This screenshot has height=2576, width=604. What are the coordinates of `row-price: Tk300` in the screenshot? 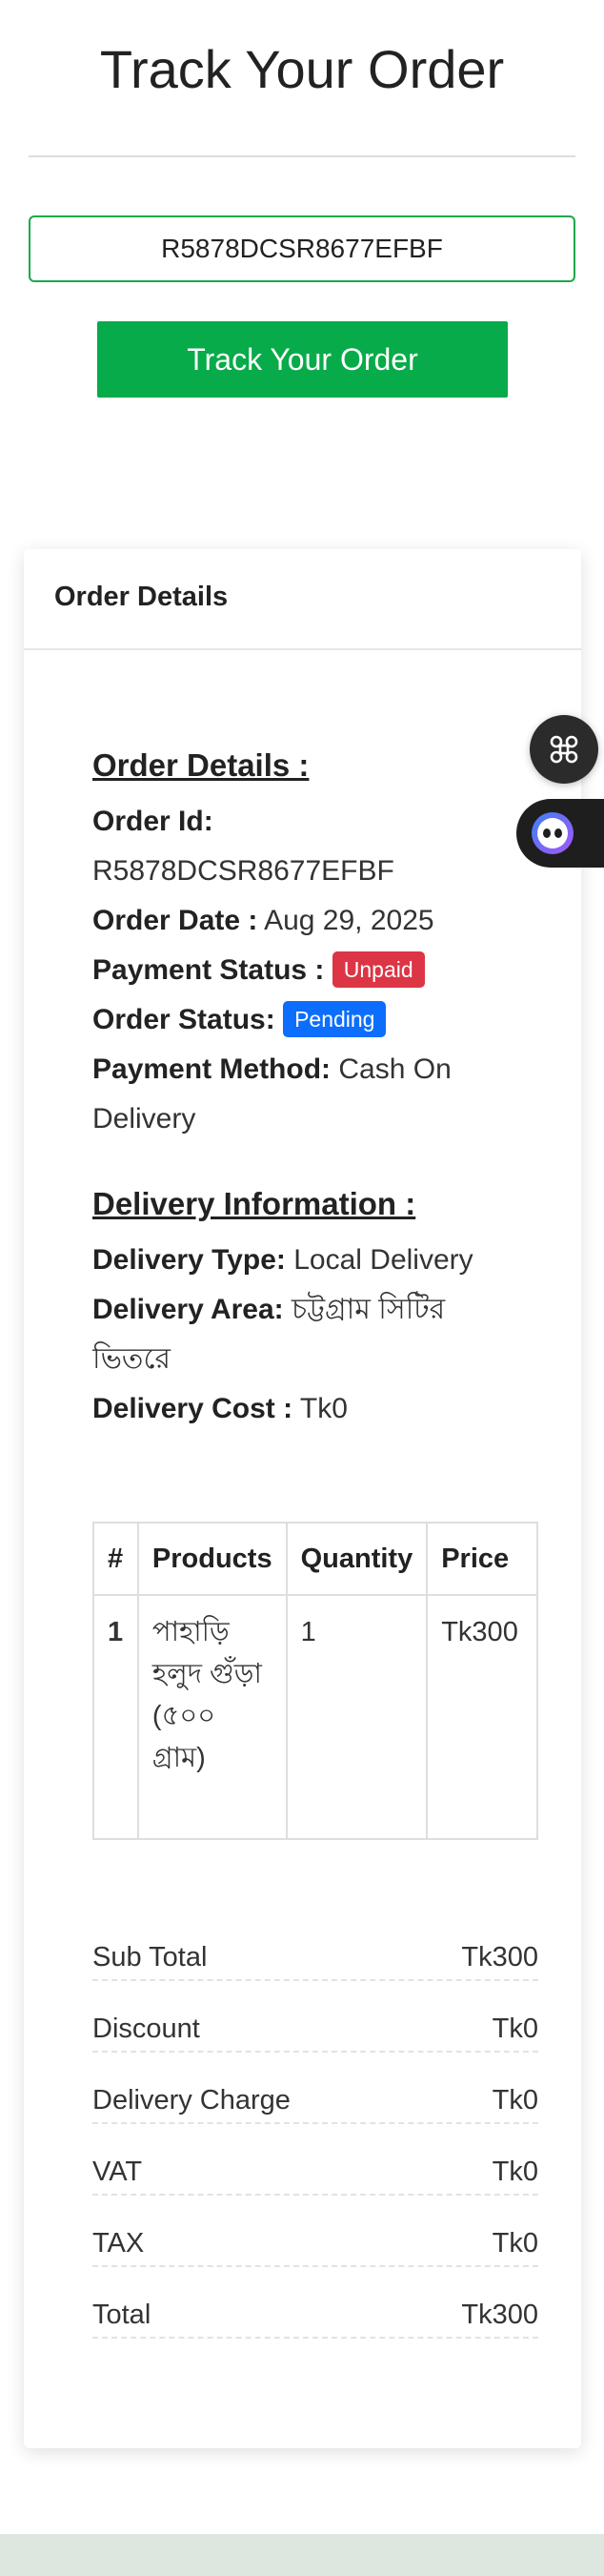 It's located at (482, 1717).